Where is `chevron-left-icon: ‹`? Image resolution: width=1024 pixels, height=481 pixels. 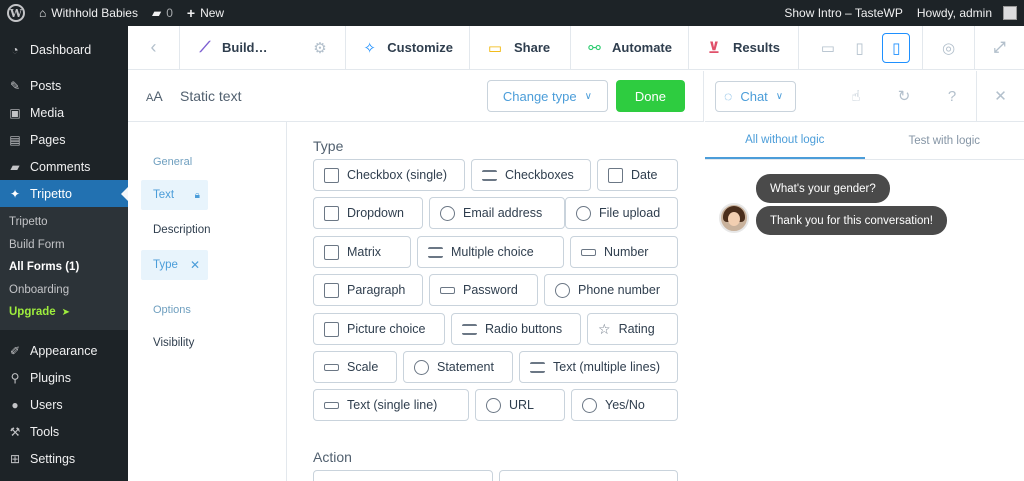 chevron-left-icon: ‹ is located at coordinates (153, 47).